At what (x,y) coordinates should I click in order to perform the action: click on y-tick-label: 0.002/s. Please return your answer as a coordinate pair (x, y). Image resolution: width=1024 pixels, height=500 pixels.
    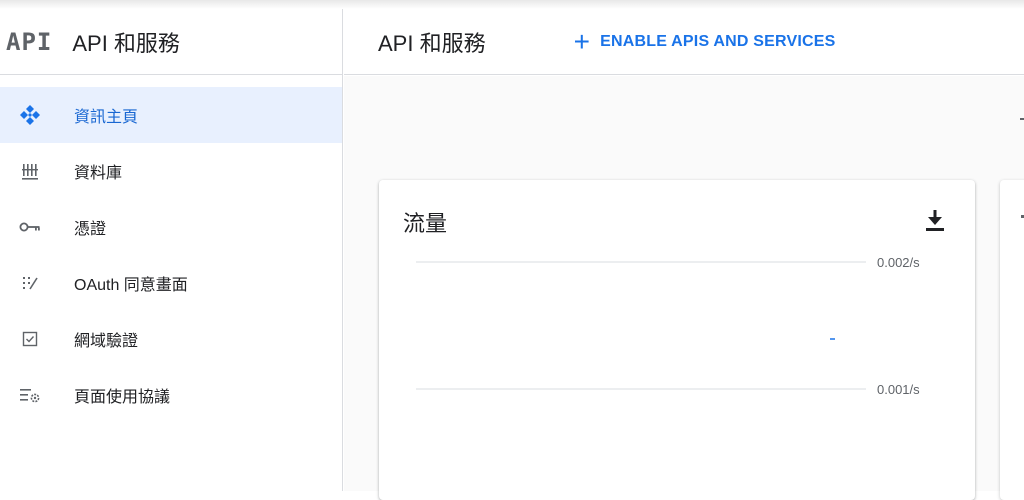
    Looking at the image, I should click on (898, 262).